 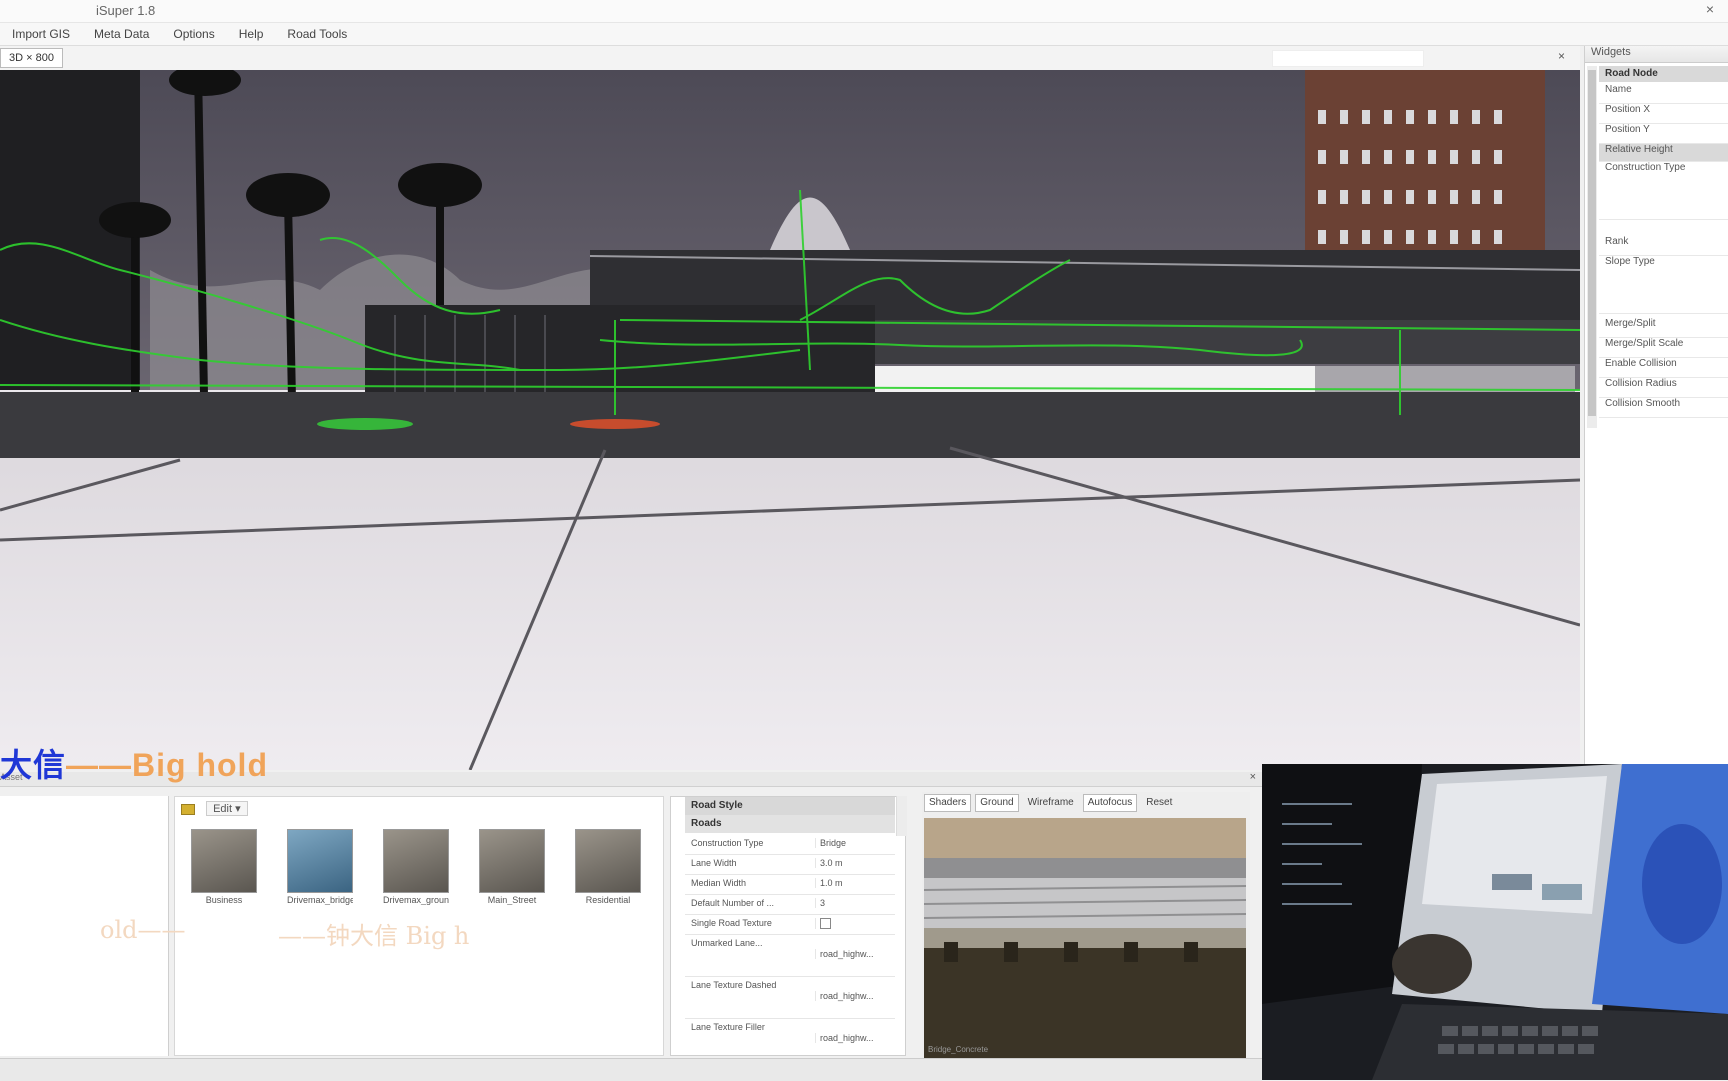 I want to click on widgets-panel-title: Widgets, so click(x=1656, y=54).